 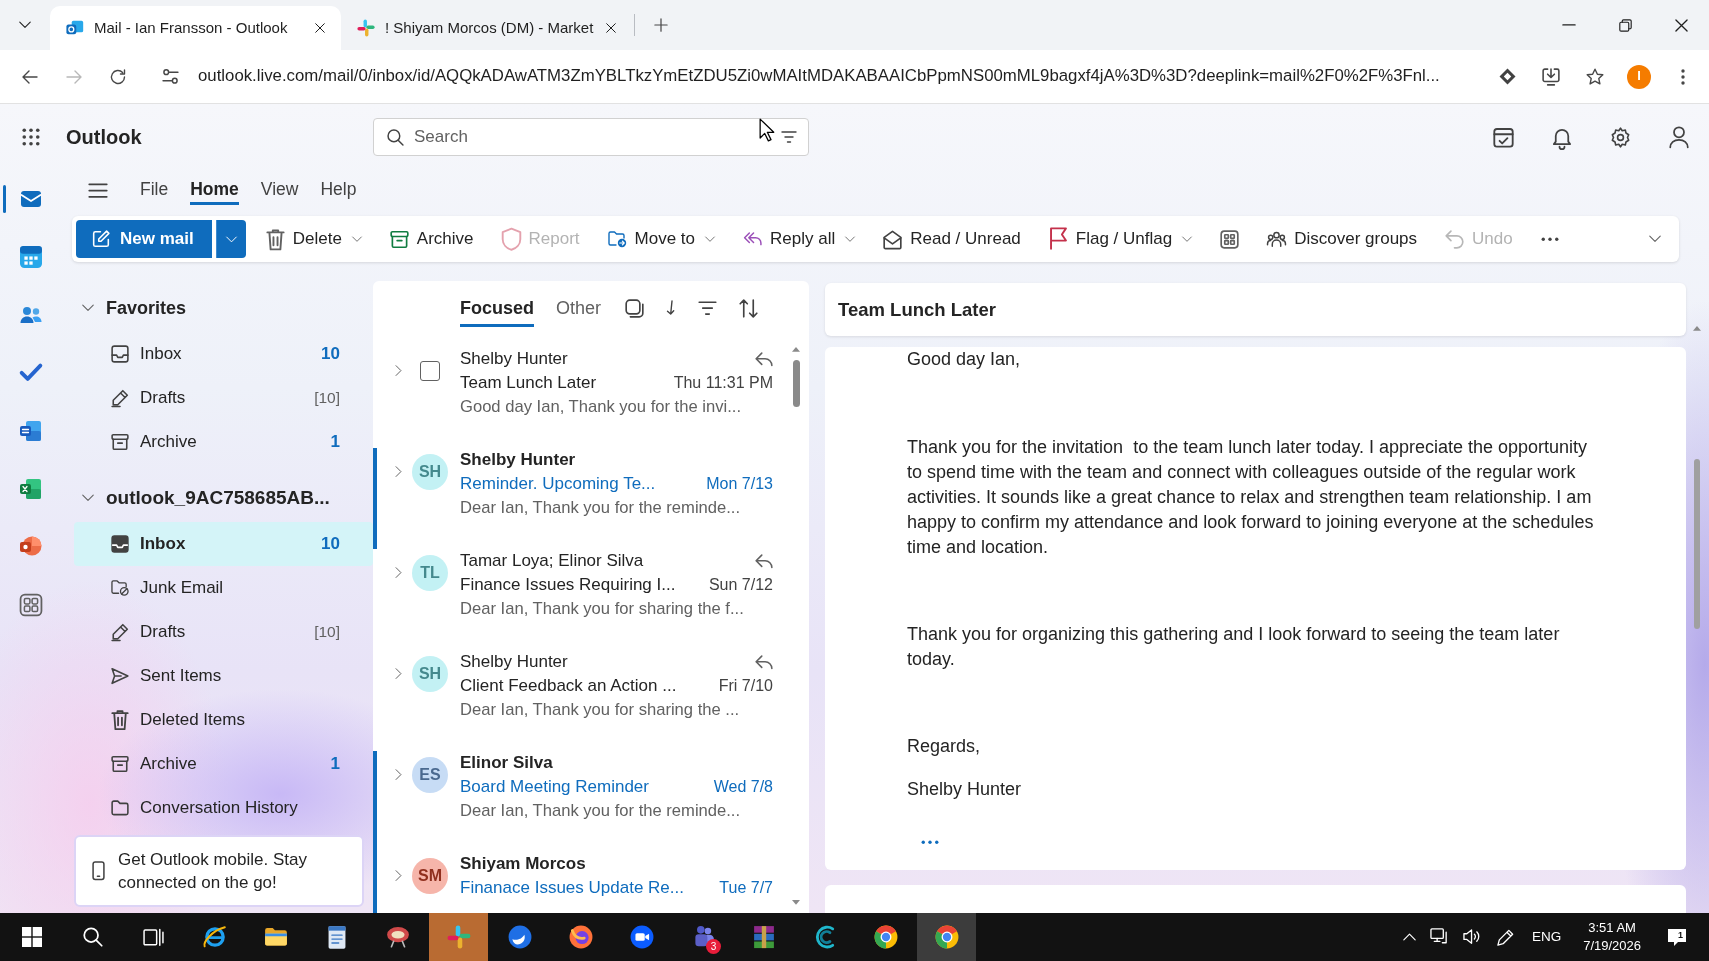 I want to click on bird-icon, so click(x=519, y=937).